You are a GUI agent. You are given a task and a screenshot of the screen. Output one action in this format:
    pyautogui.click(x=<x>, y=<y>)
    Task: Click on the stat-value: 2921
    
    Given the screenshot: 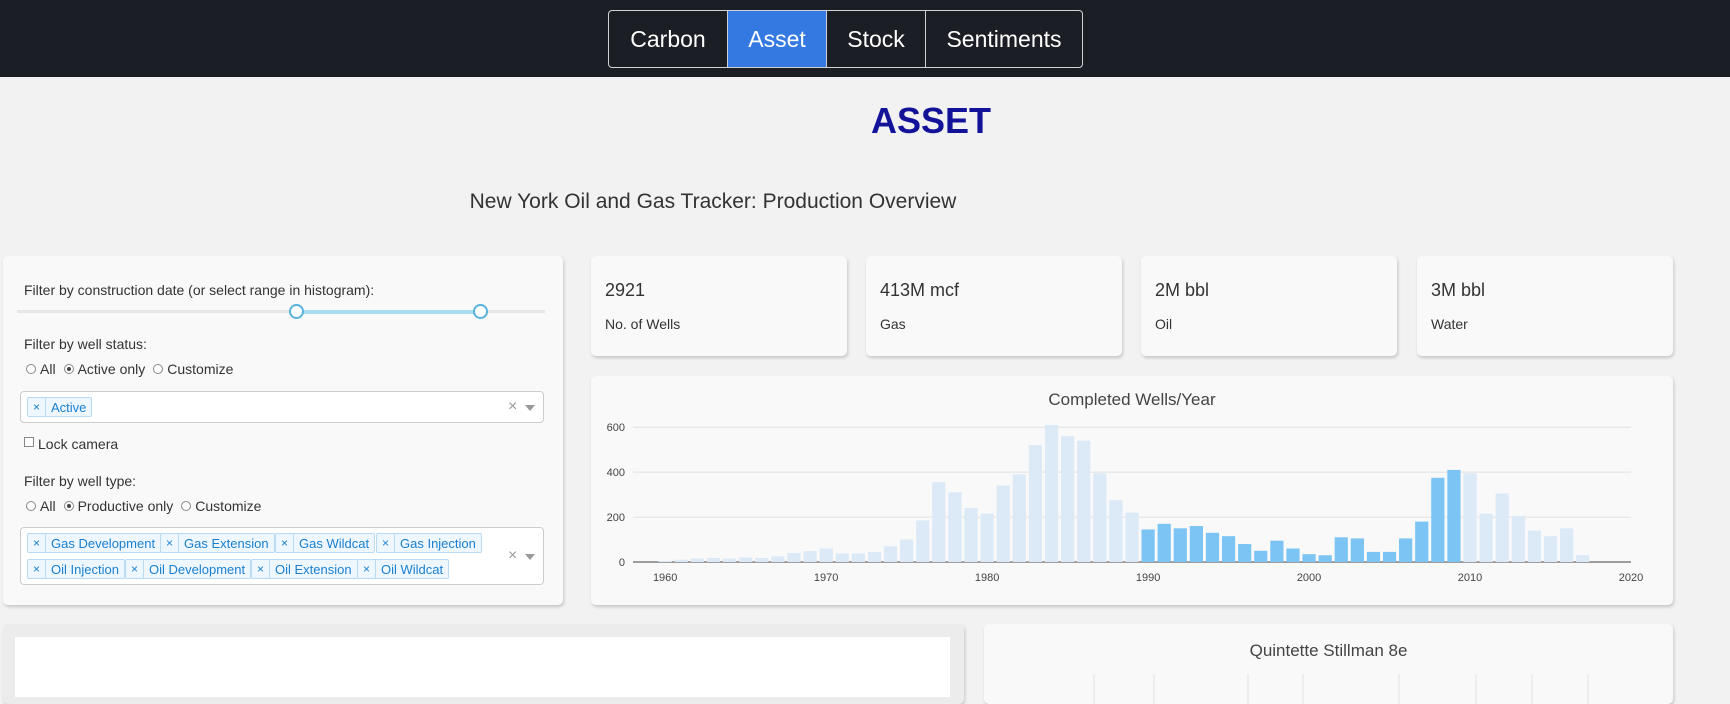 What is the action you would take?
    pyautogui.click(x=625, y=290)
    